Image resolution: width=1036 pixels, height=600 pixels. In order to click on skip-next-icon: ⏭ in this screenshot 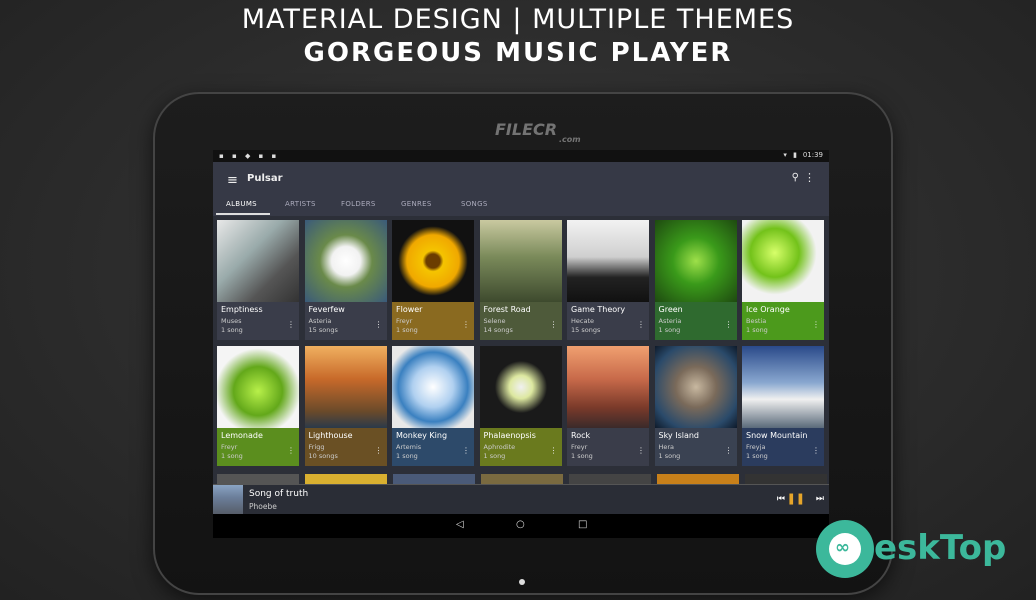, I will do `click(820, 499)`.